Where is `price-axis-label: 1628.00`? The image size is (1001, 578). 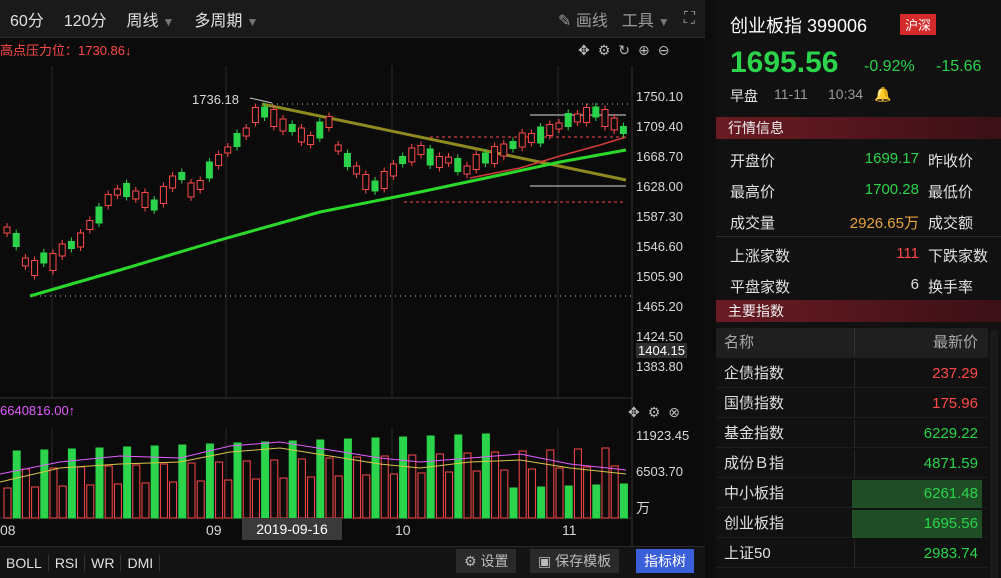 price-axis-label: 1628.00 is located at coordinates (659, 186).